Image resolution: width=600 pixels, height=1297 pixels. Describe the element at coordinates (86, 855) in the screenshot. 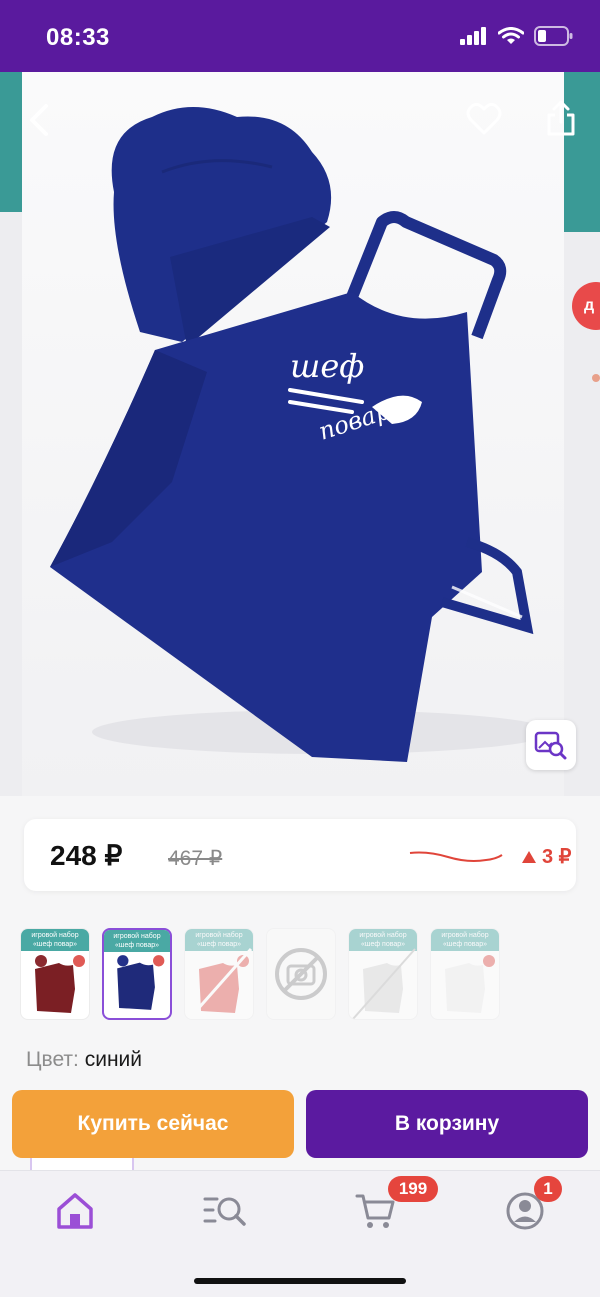

I see `current-price: 248 ₽` at that location.